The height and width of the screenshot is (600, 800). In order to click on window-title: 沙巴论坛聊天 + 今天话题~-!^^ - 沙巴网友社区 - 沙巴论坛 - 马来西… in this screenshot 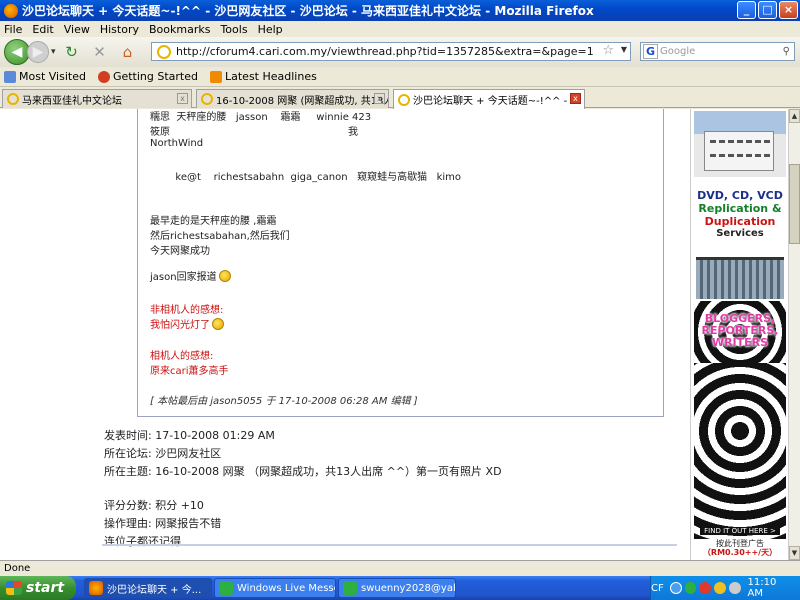, I will do `click(308, 11)`.